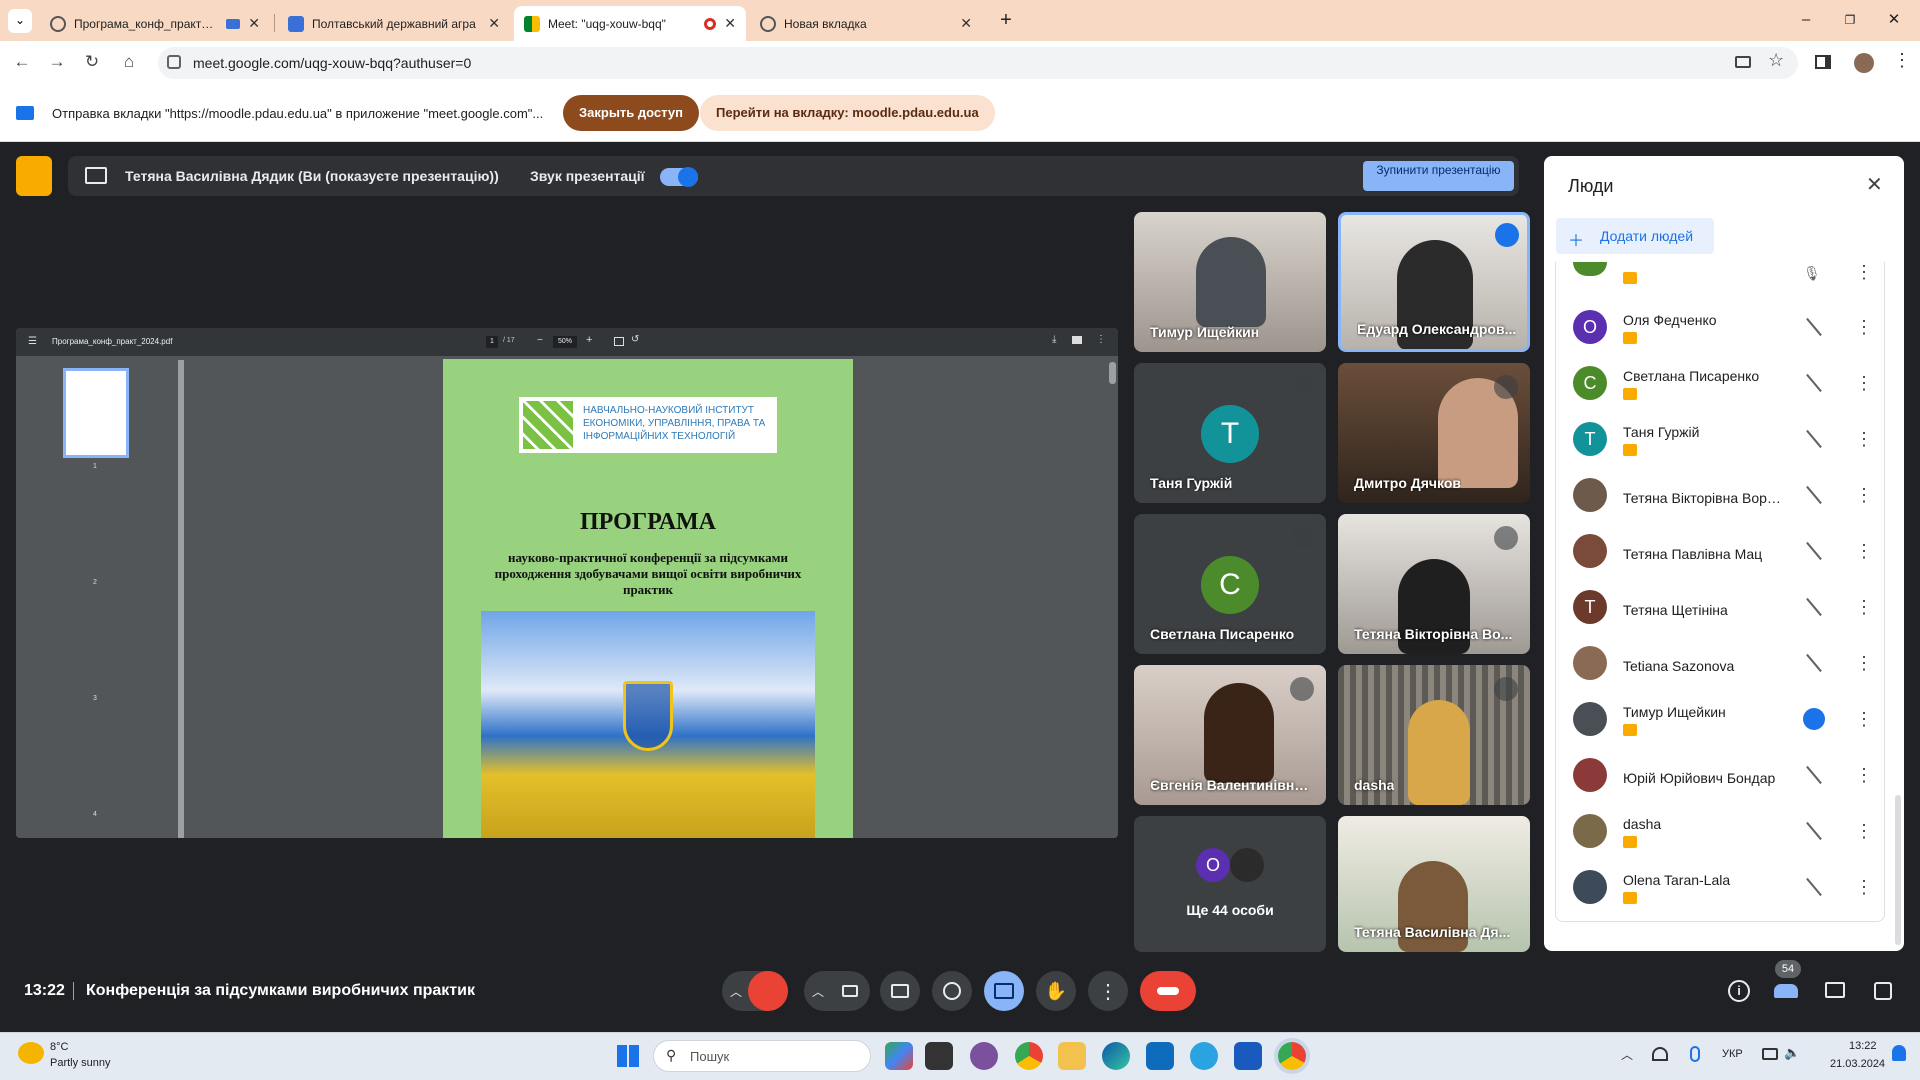 This screenshot has width=1920, height=1080. Describe the element at coordinates (1004, 991) in the screenshot. I see `present-now-button` at that location.